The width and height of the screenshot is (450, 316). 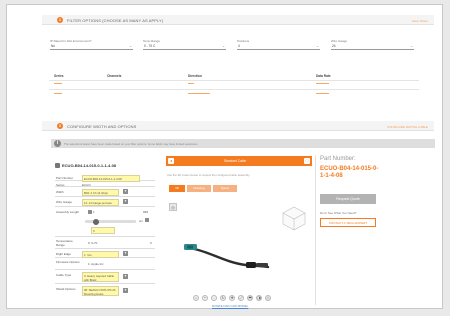 What do you see at coordinates (278, 47) in the screenshot?
I see `filter-select: 4 ⌄` at bounding box center [278, 47].